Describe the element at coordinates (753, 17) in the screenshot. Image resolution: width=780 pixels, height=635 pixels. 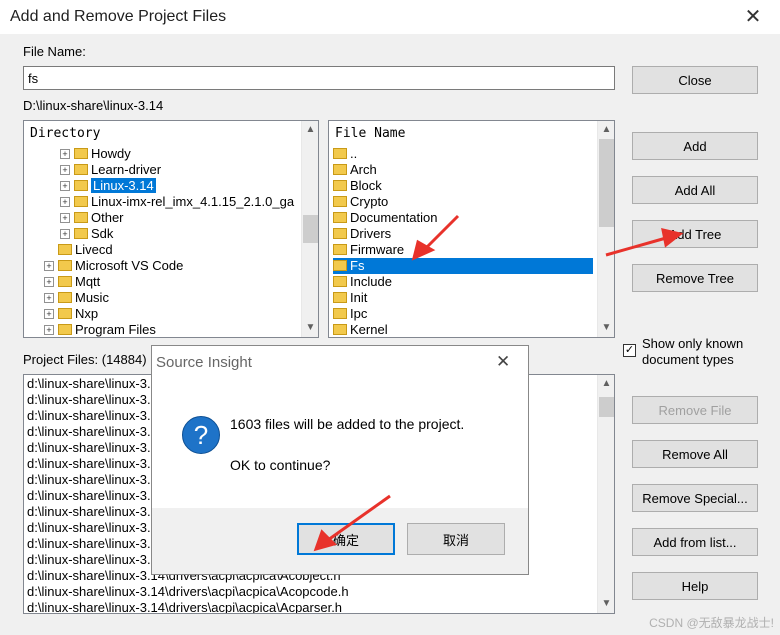
I see `window-close-icon: ✕` at that location.